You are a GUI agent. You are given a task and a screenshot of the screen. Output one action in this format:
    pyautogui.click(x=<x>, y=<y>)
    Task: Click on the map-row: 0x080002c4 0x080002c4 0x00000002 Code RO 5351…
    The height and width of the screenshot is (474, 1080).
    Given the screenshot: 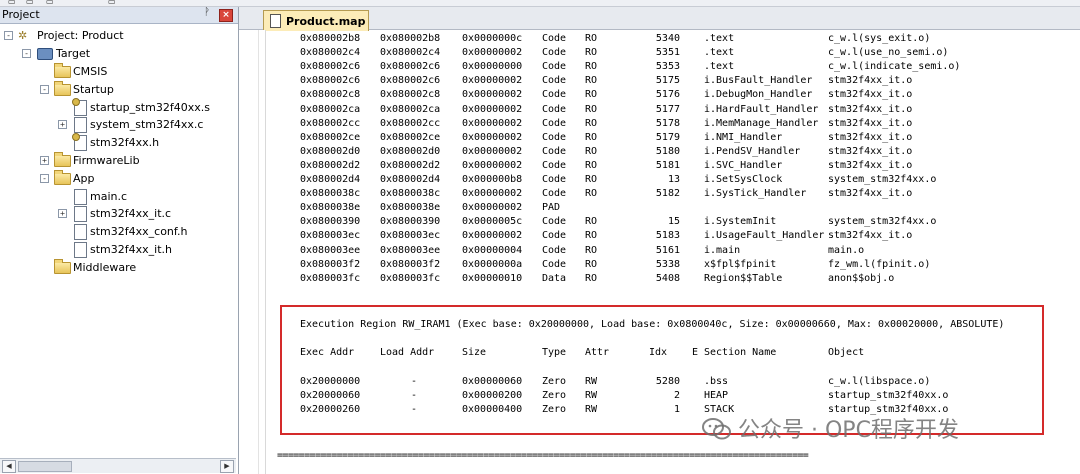 What is the action you would take?
    pyautogui.click(x=666, y=54)
    